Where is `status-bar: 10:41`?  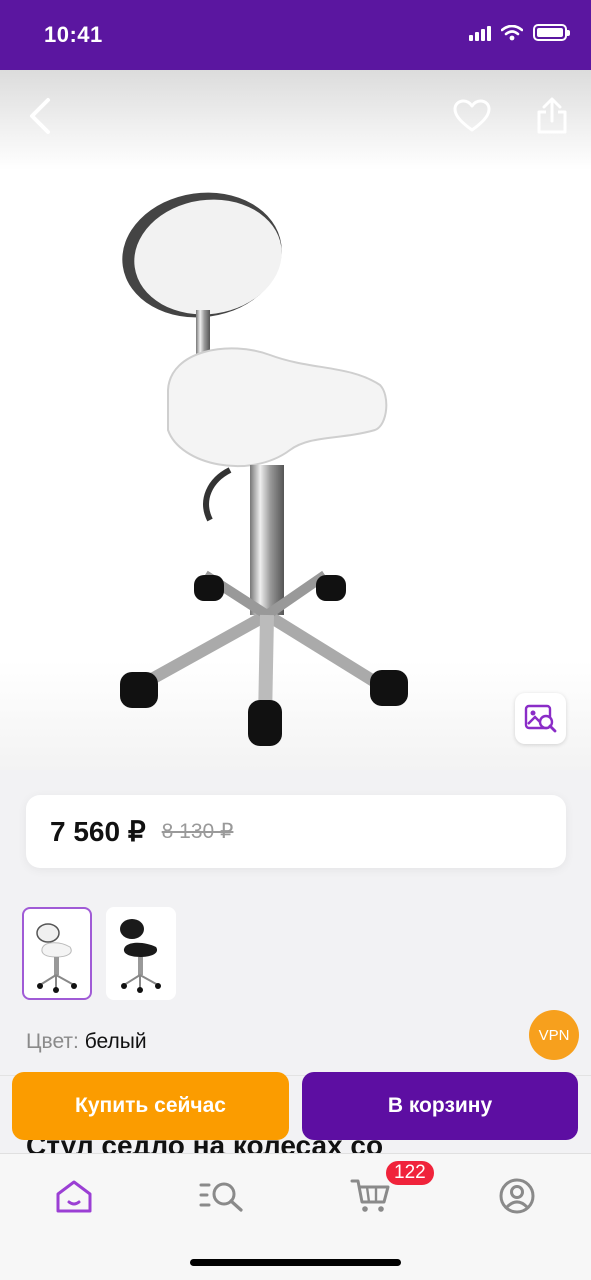
status-bar: 10:41 is located at coordinates (295, 35).